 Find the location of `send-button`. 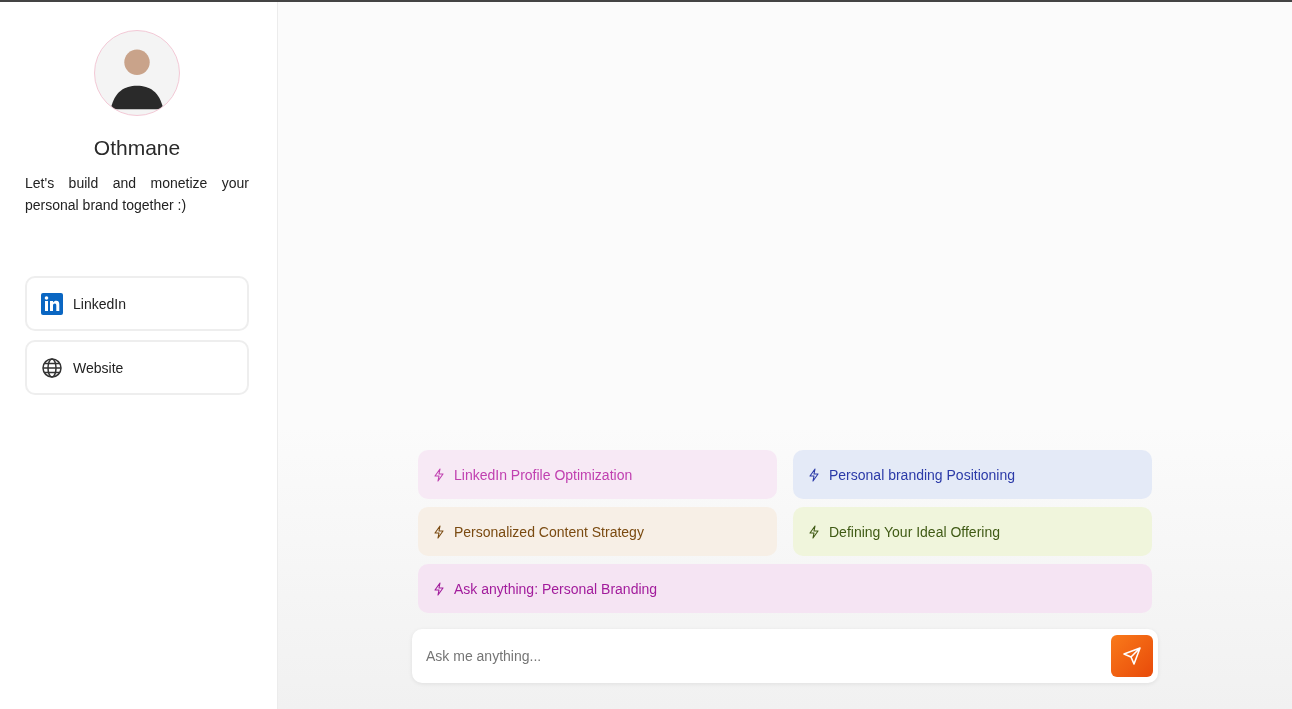

send-button is located at coordinates (1132, 656).